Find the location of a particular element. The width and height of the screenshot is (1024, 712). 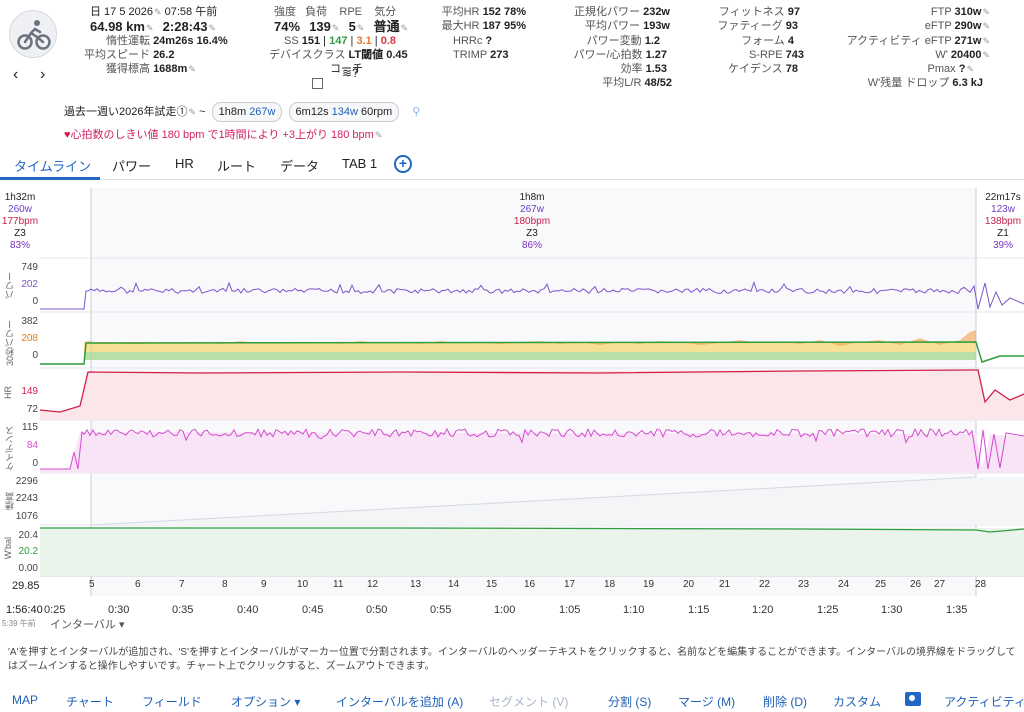

fitness-stat: フィットネス 97 is located at coordinates (759, 12).